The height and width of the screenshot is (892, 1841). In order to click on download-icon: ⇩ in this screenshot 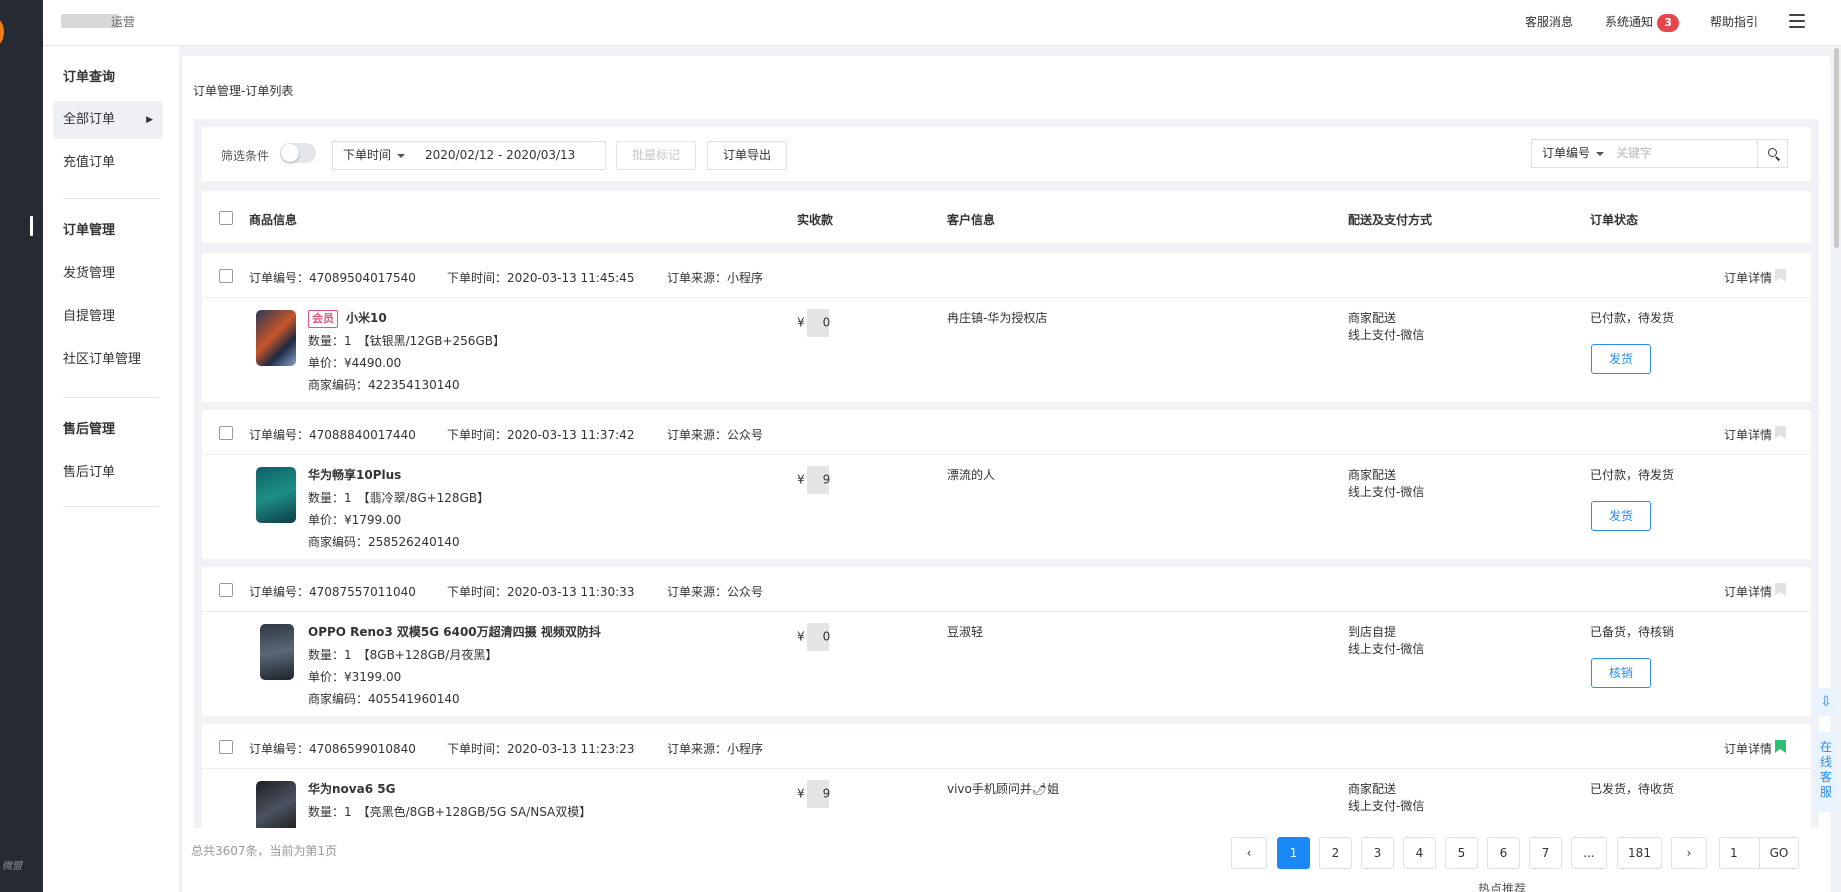, I will do `click(1826, 702)`.